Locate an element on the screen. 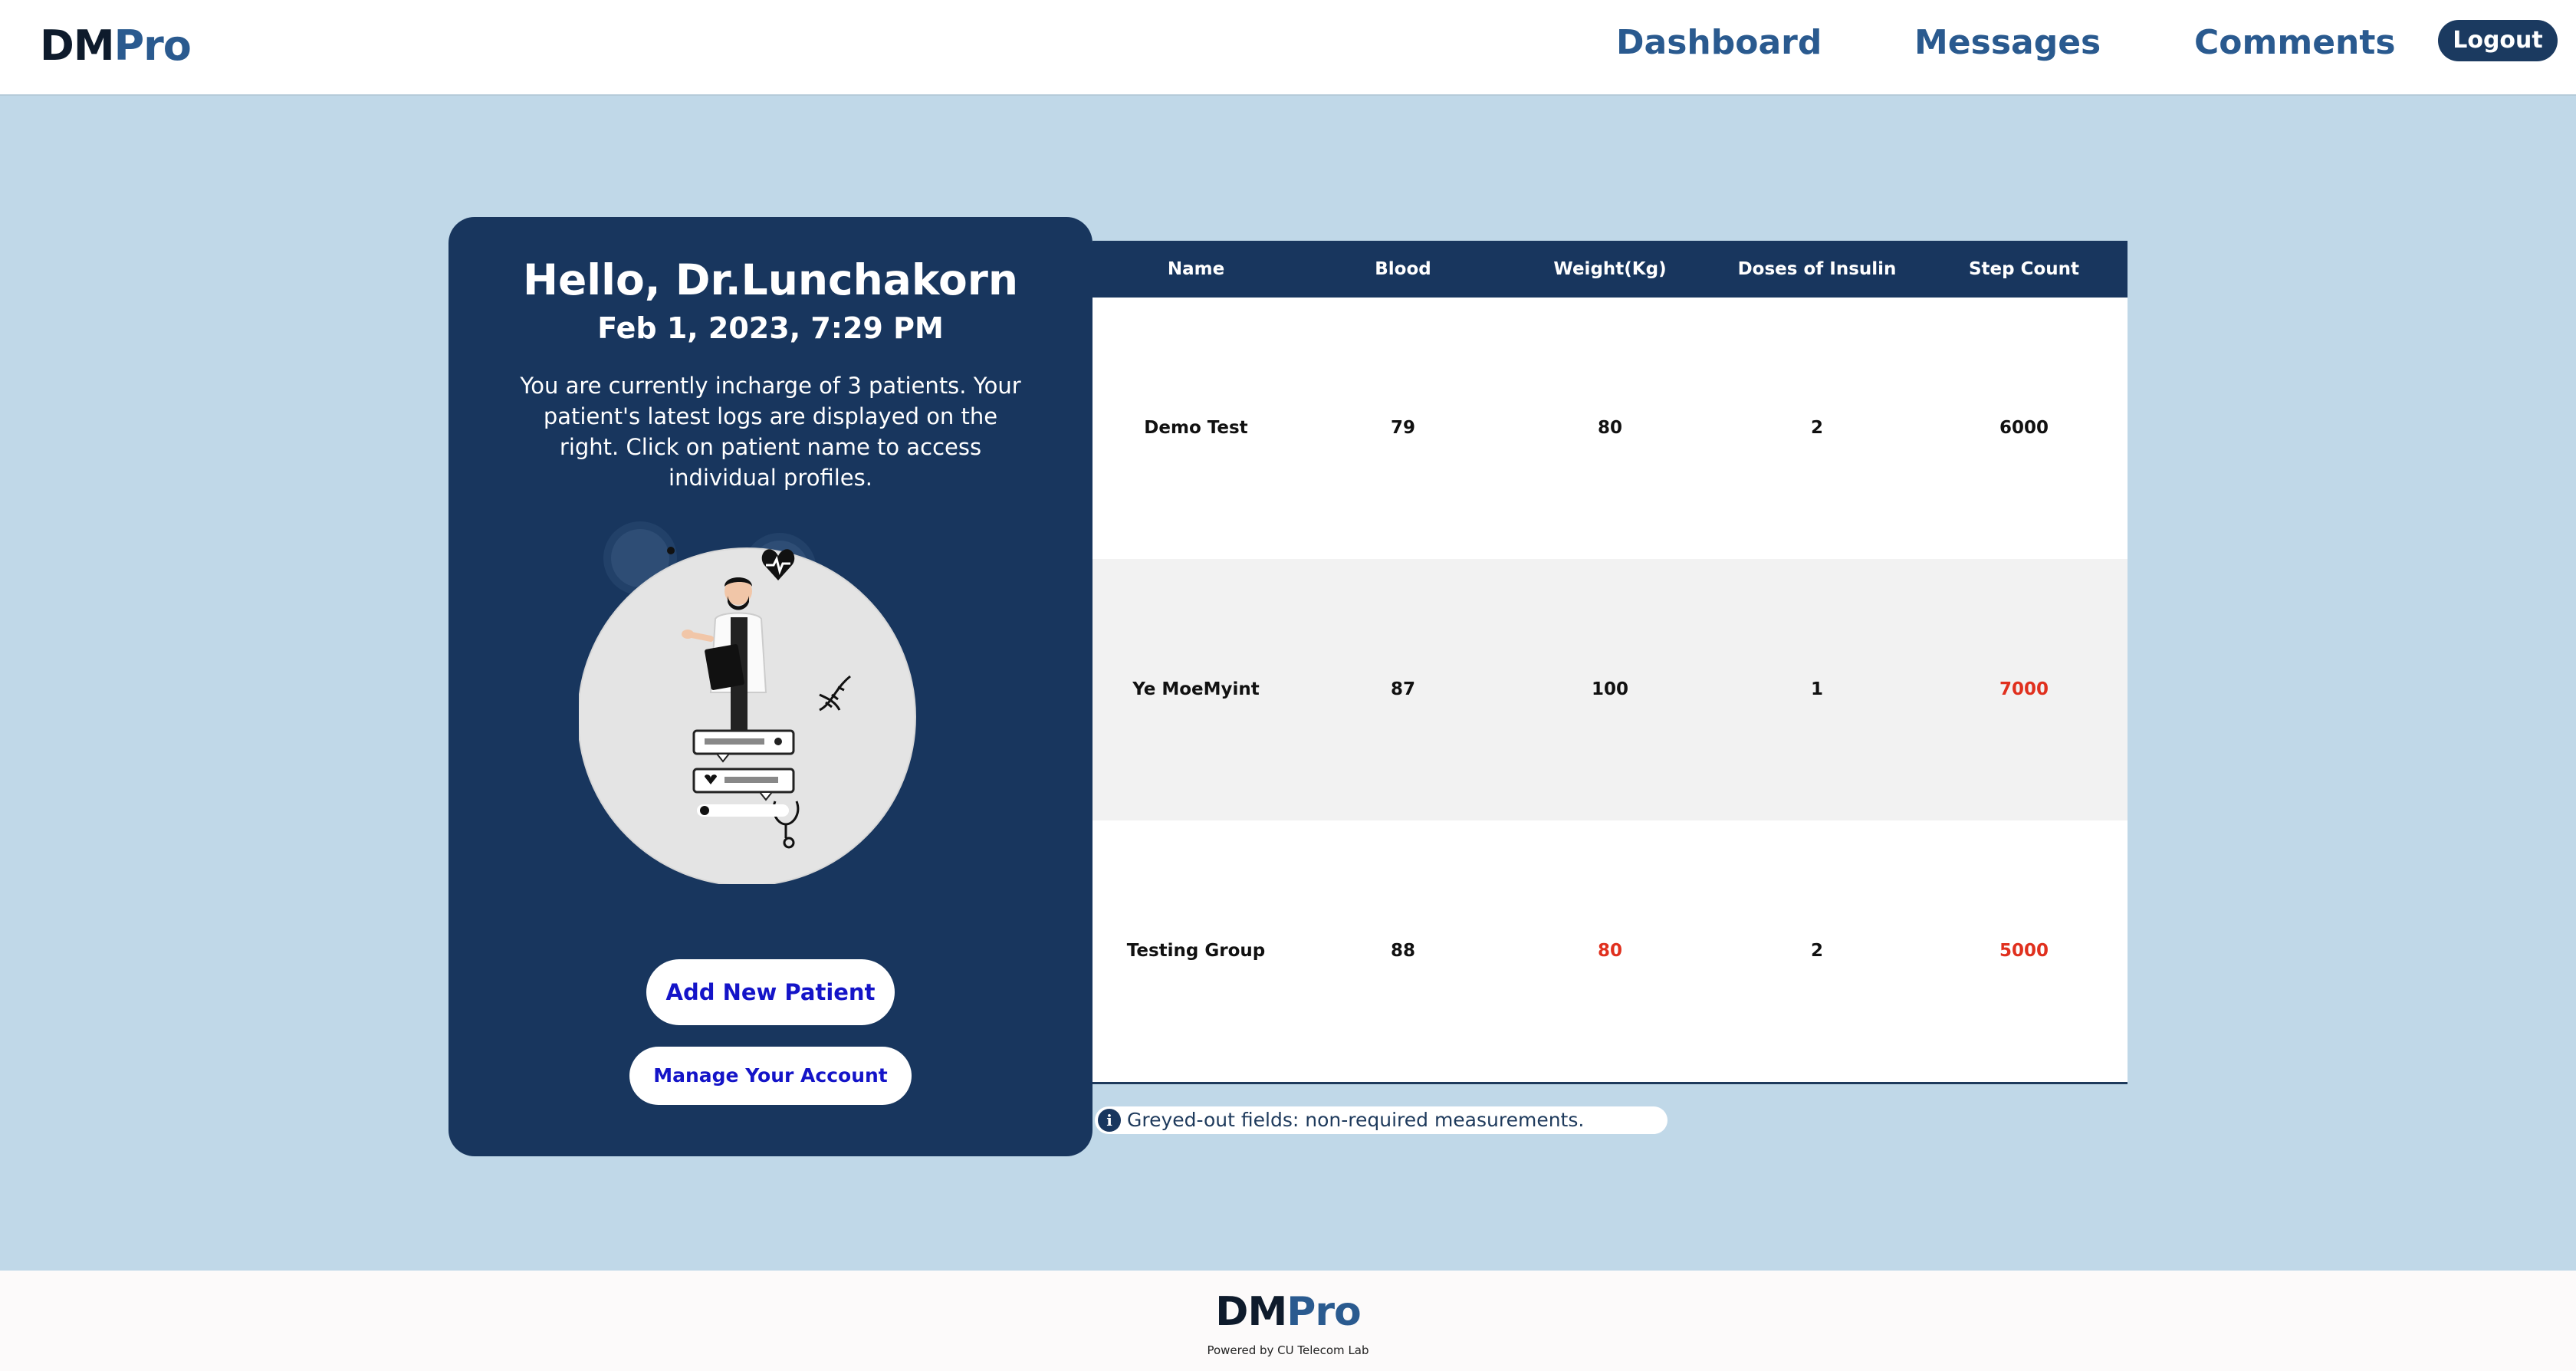  greeting-heading: Hello, Dr.Lunchakorn is located at coordinates (770, 280).